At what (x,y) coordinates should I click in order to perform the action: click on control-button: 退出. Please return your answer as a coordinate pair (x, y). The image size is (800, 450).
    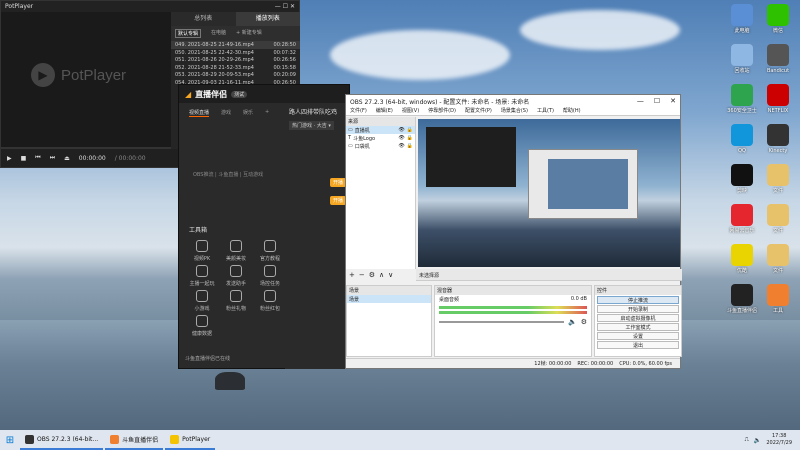
    Looking at the image, I should click on (638, 345).